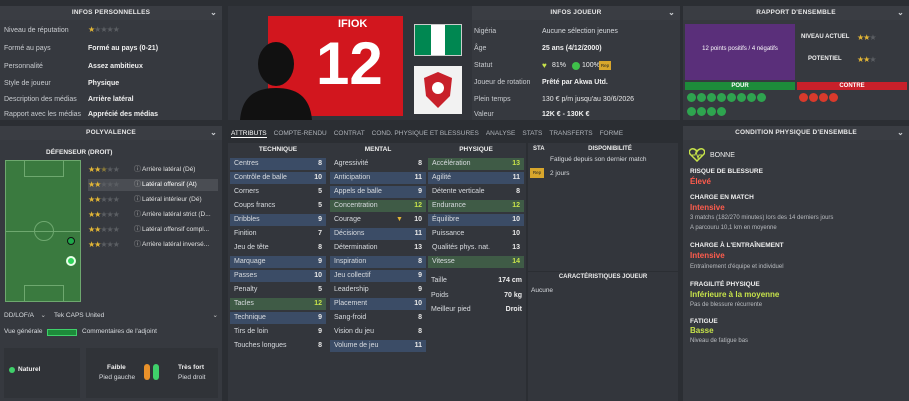 The width and height of the screenshot is (909, 401). I want to click on position-dot-rwb, so click(71, 241).